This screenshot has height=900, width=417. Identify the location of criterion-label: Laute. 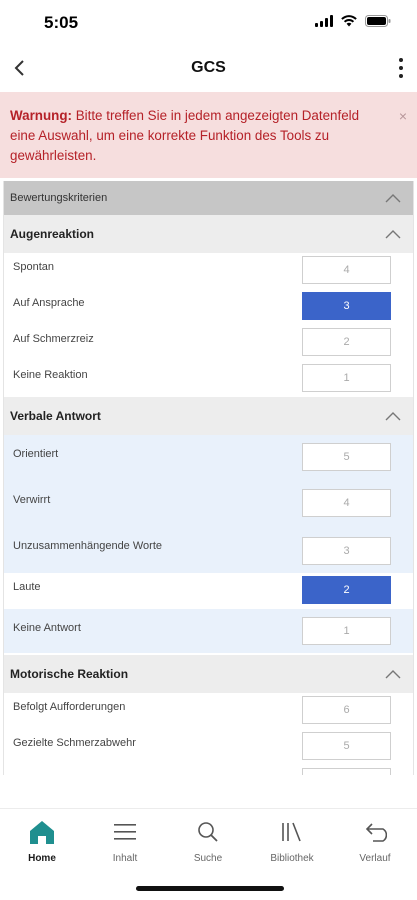
(27, 587).